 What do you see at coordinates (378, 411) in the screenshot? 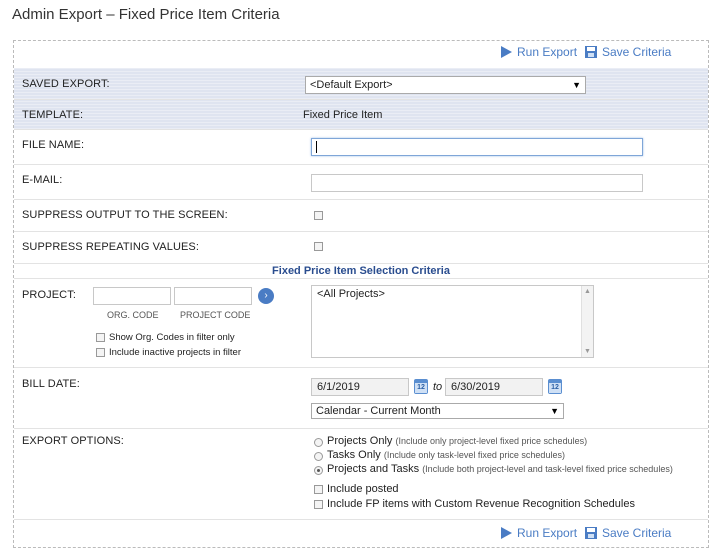
I see `date-period-value: Calendar - Current Month` at bounding box center [378, 411].